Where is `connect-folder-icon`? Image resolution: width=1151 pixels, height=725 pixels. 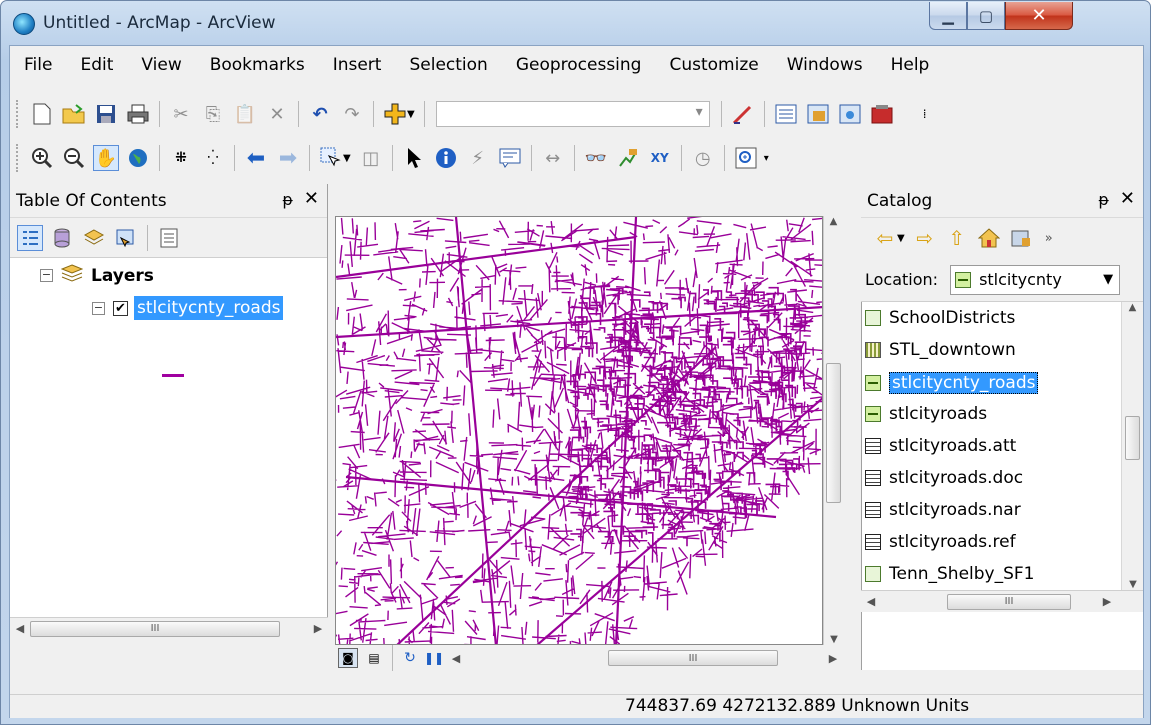
connect-folder-icon is located at coordinates (1021, 238).